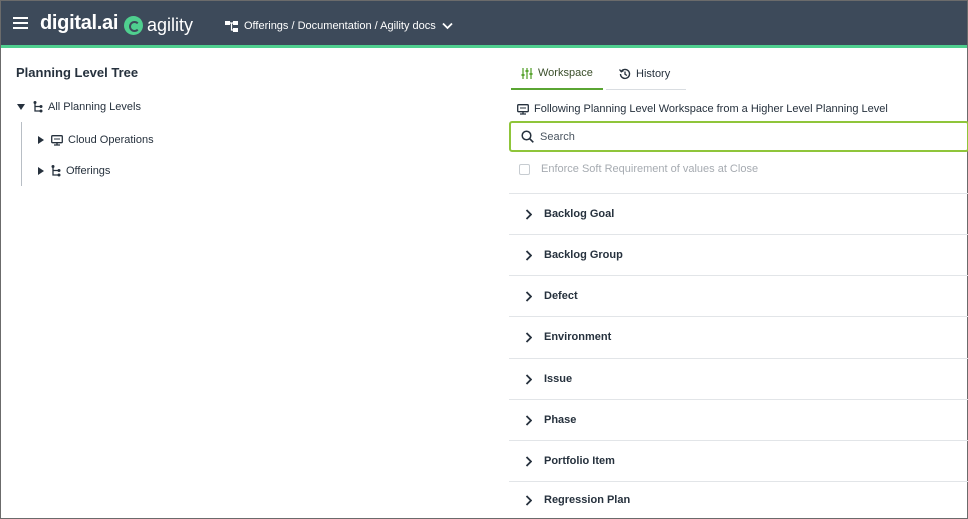 Image resolution: width=968 pixels, height=519 pixels. What do you see at coordinates (77, 72) in the screenshot?
I see `page-title: Planning Level Tree` at bounding box center [77, 72].